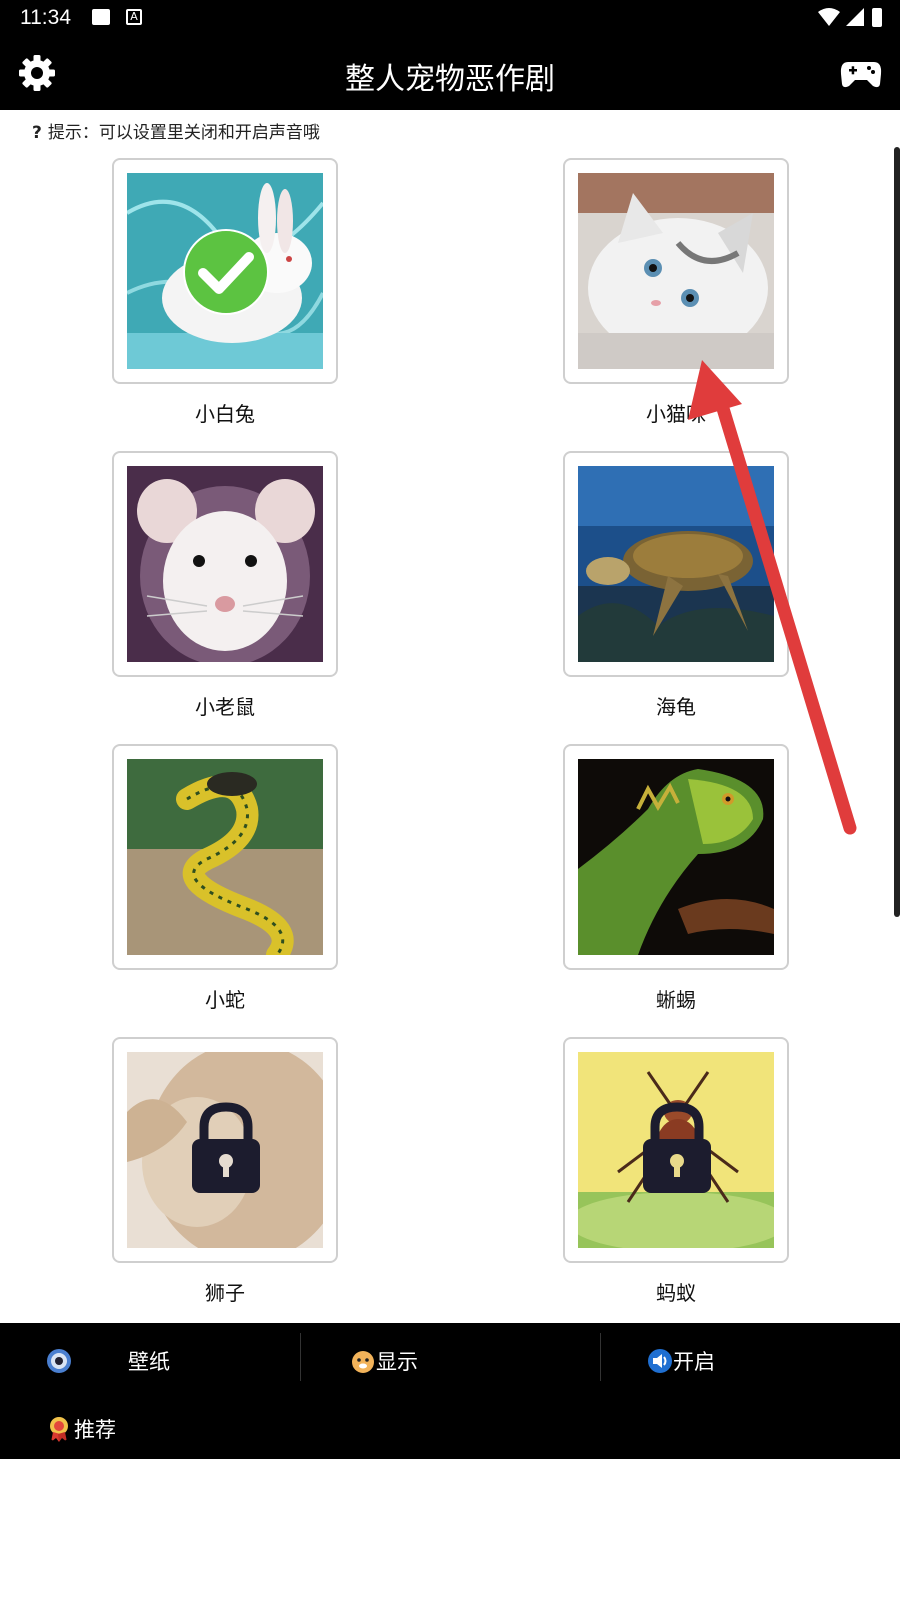  I want to click on speaker-icon, so click(660, 1360).